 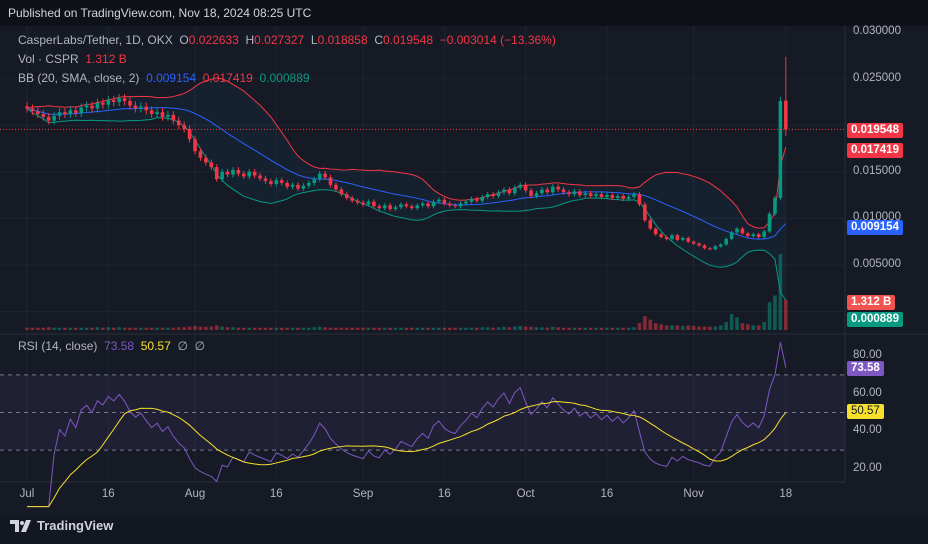 What do you see at coordinates (213, 40) in the screenshot?
I see `open-value: 0.022633` at bounding box center [213, 40].